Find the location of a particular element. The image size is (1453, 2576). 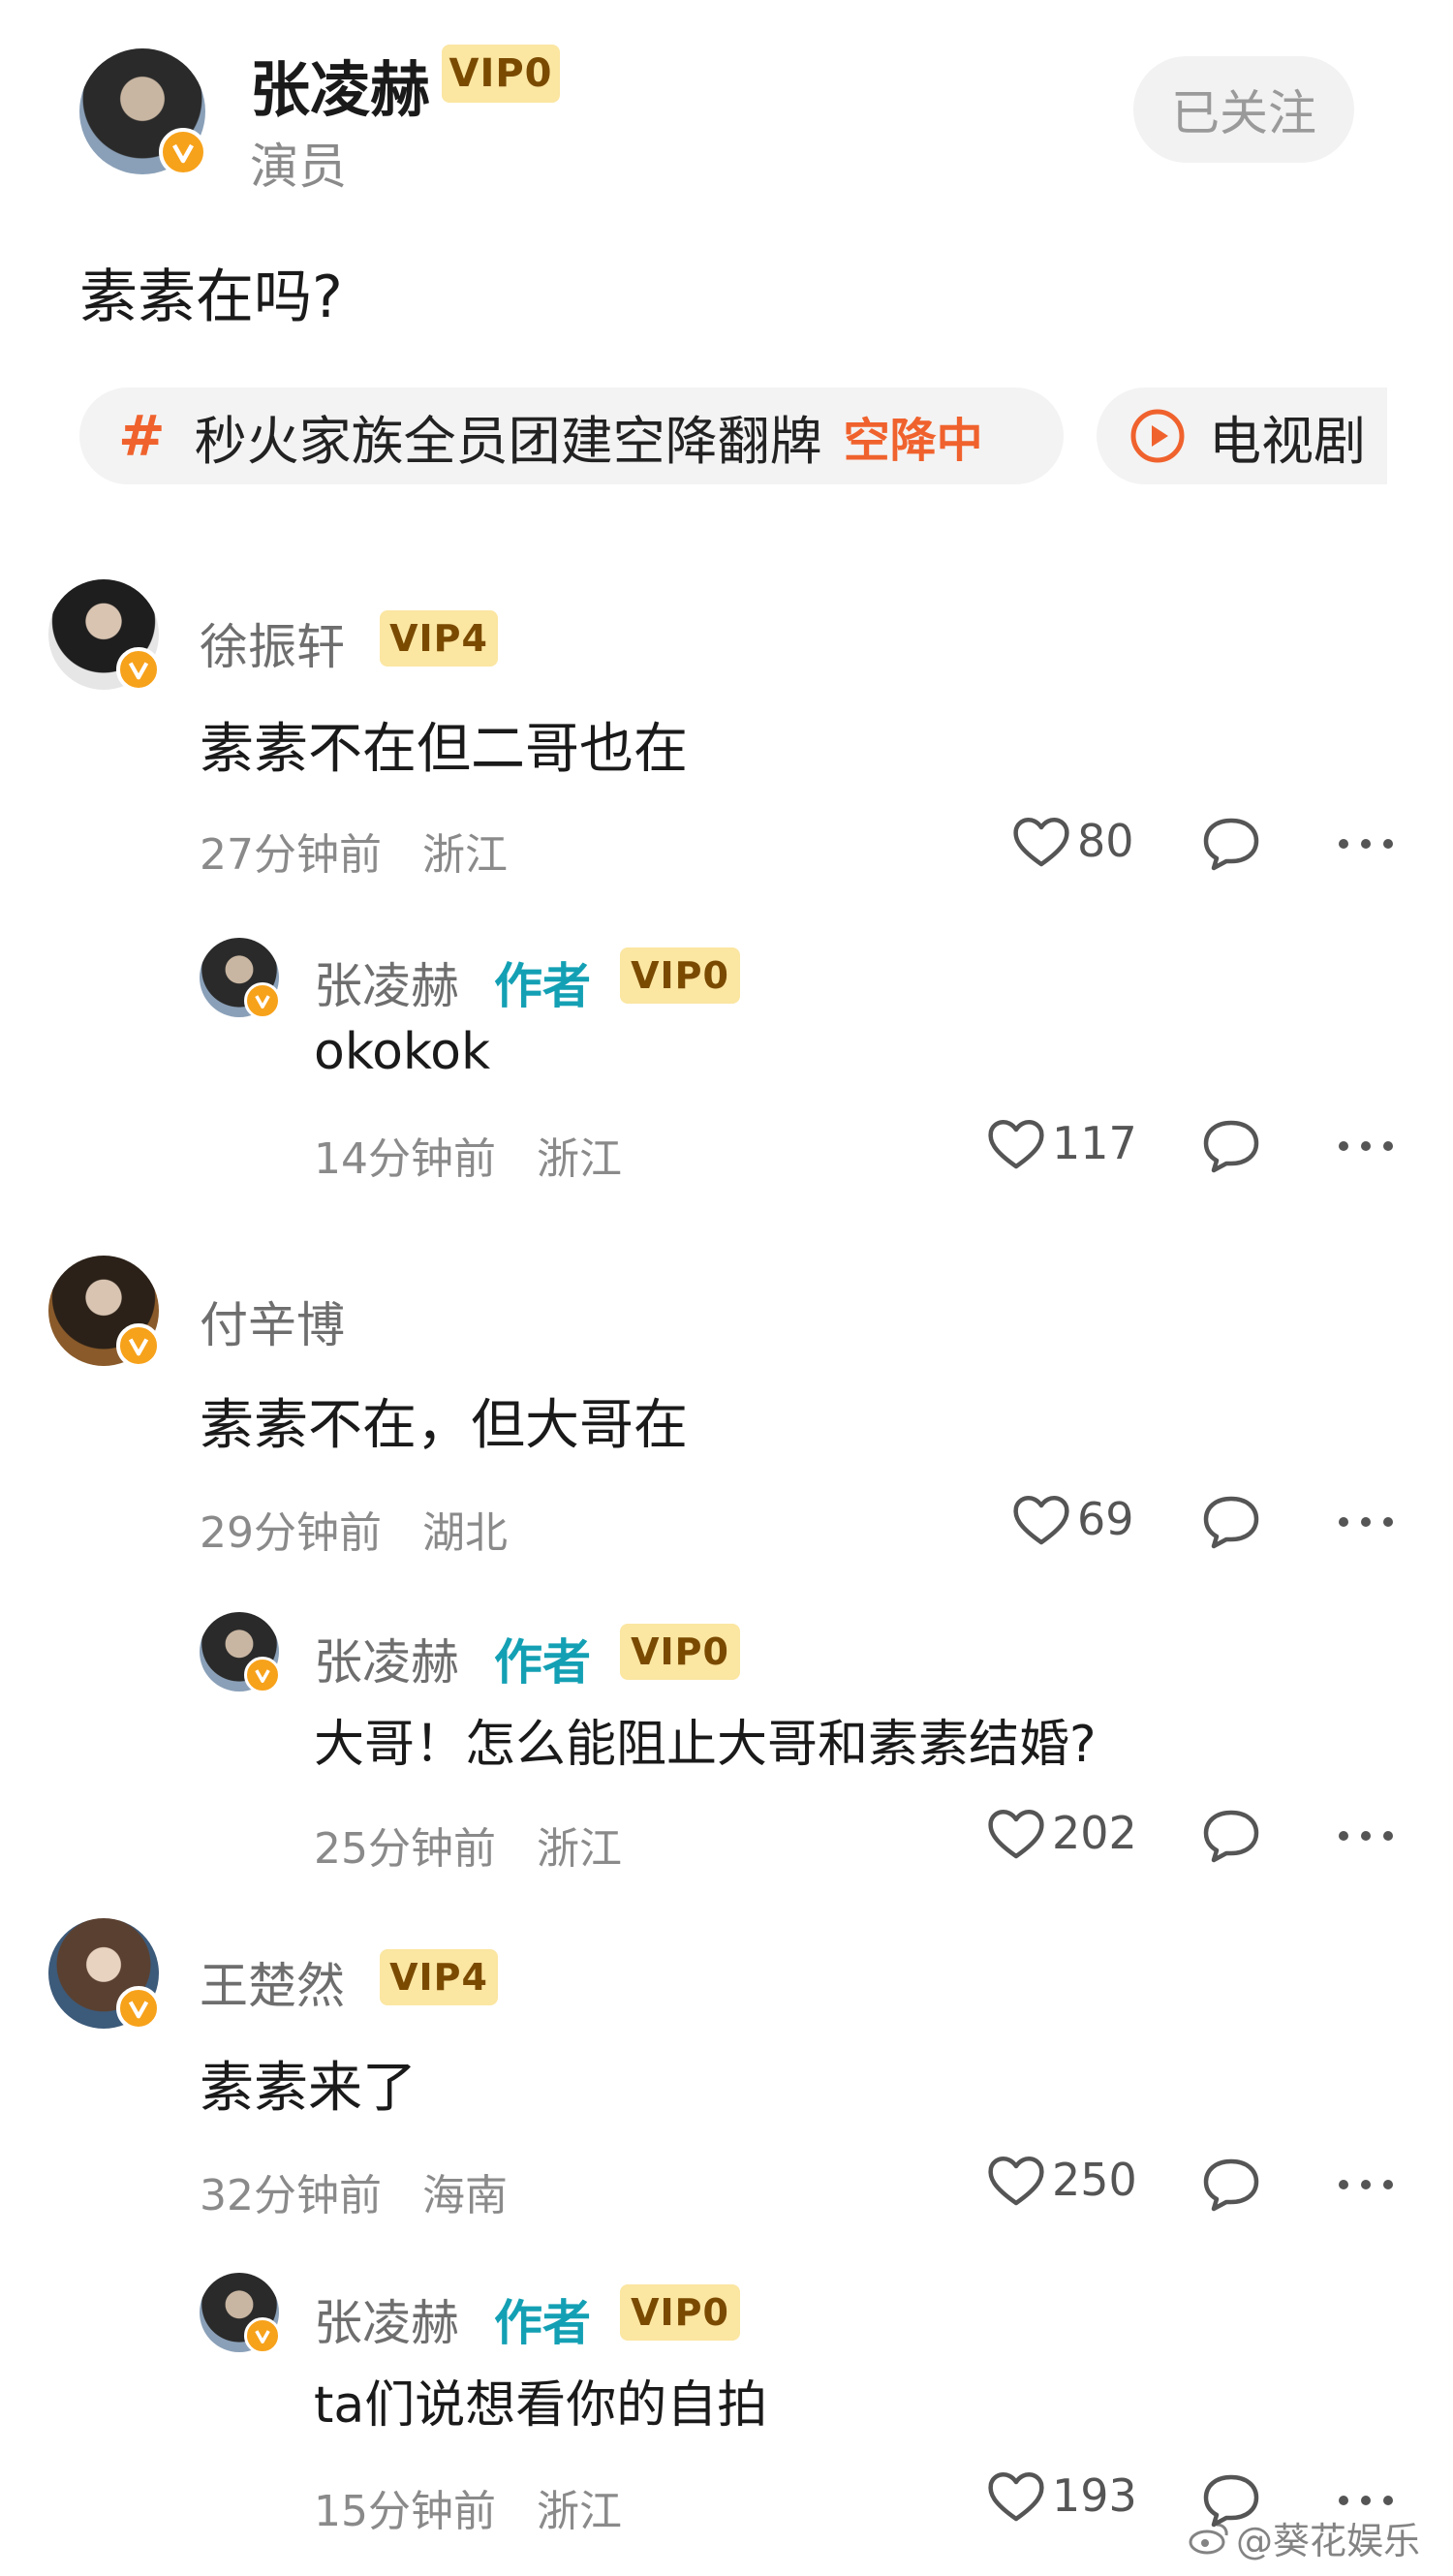

like-button: 69 is located at coordinates (1072, 1519).